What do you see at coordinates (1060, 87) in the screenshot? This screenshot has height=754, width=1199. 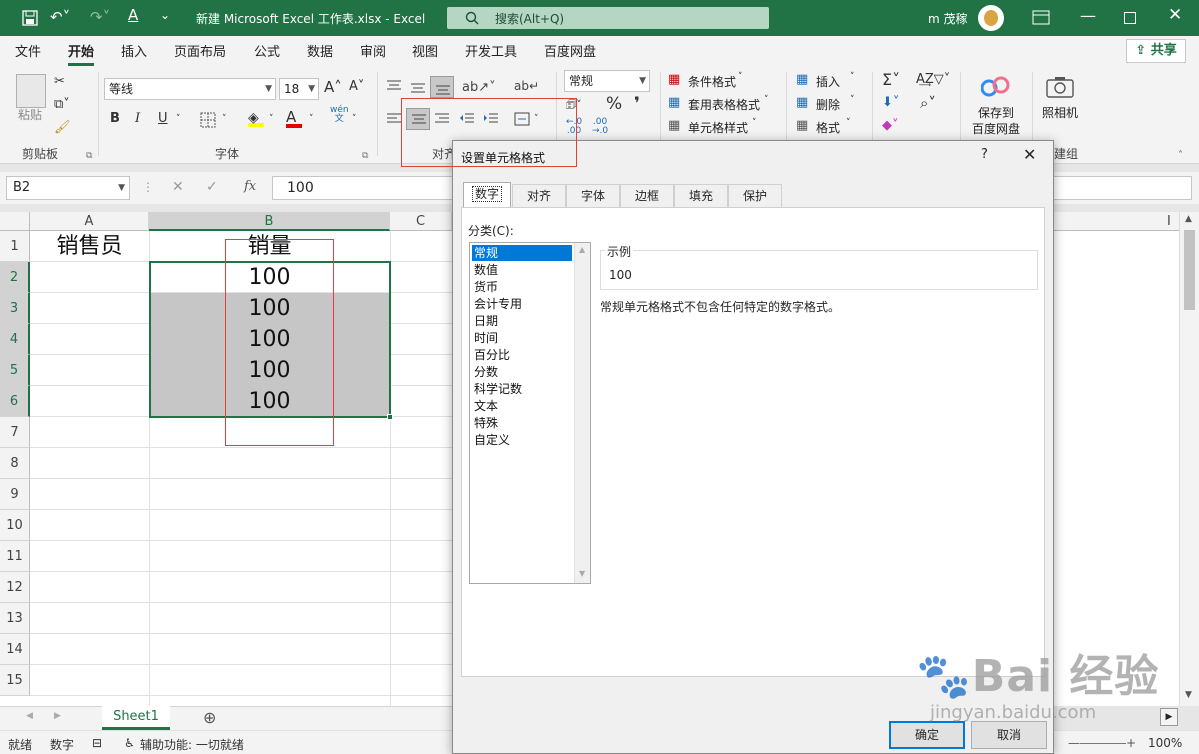 I see `camera-icon` at bounding box center [1060, 87].